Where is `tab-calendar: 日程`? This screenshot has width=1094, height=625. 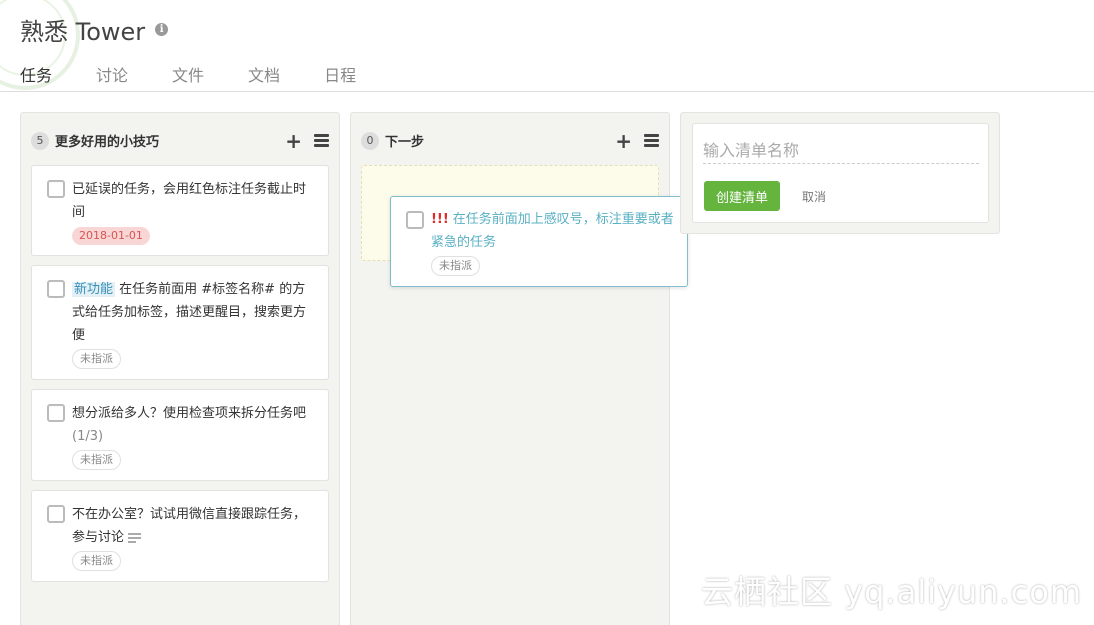 tab-calendar: 日程 is located at coordinates (340, 77).